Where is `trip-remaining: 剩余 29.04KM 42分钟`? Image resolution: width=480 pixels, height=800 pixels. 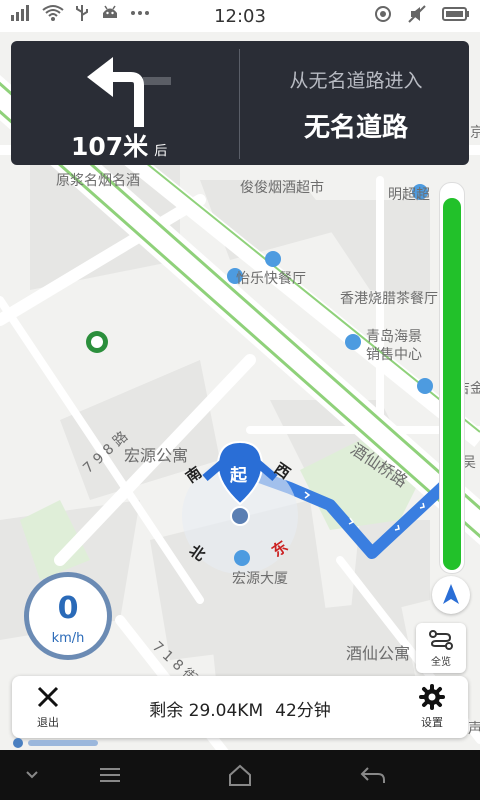
trip-remaining: 剩余 29.04KM 42分钟 is located at coordinates (240, 708).